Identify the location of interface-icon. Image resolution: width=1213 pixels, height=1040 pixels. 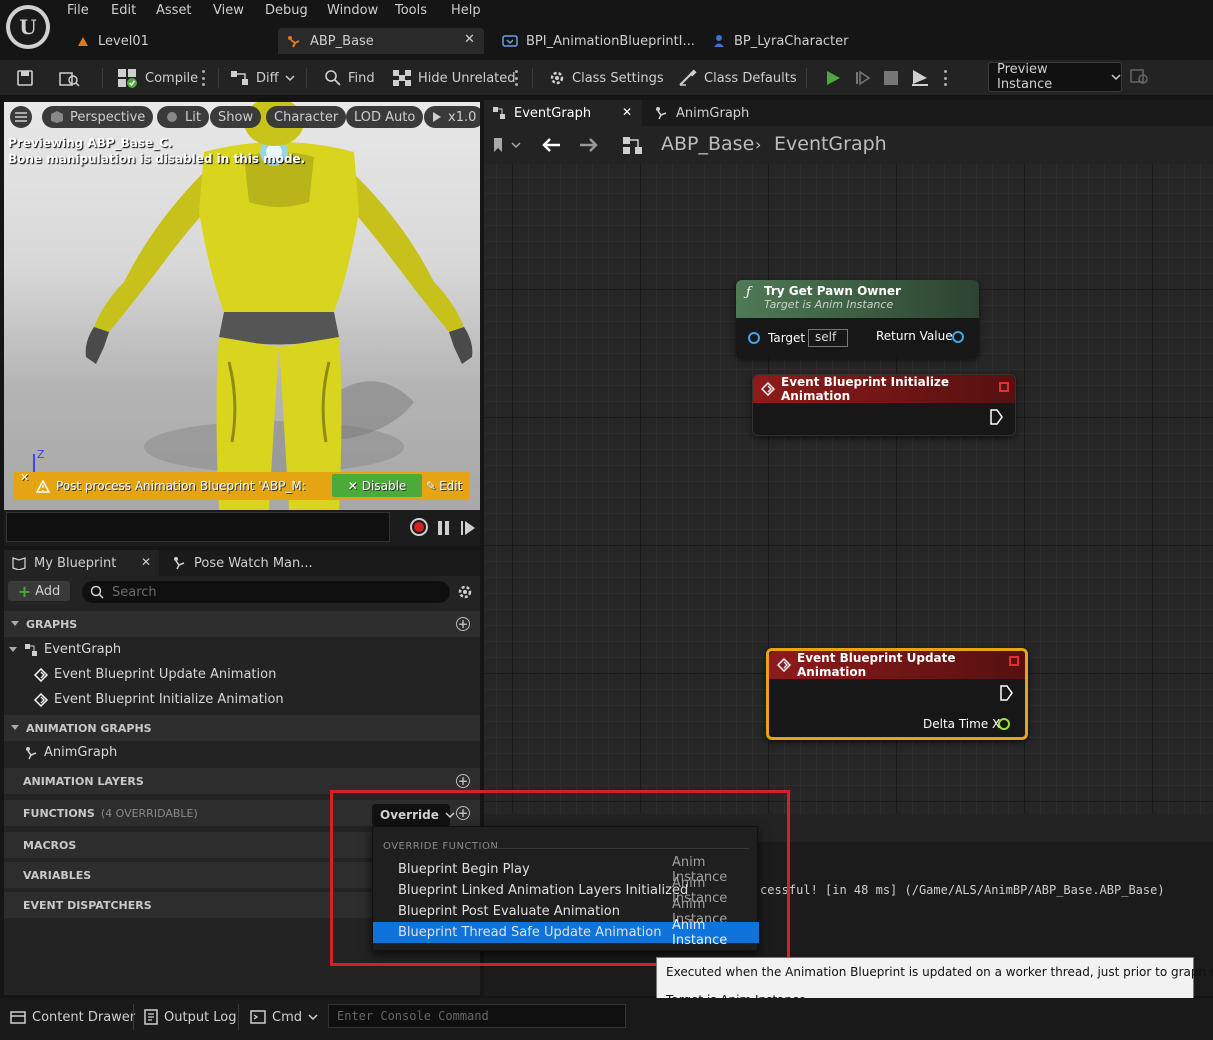
(510, 41).